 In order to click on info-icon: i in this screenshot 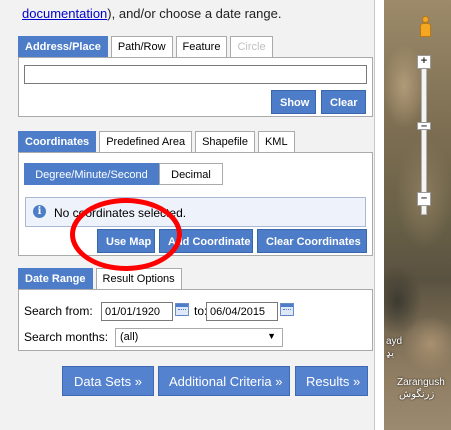, I will do `click(39, 211)`.